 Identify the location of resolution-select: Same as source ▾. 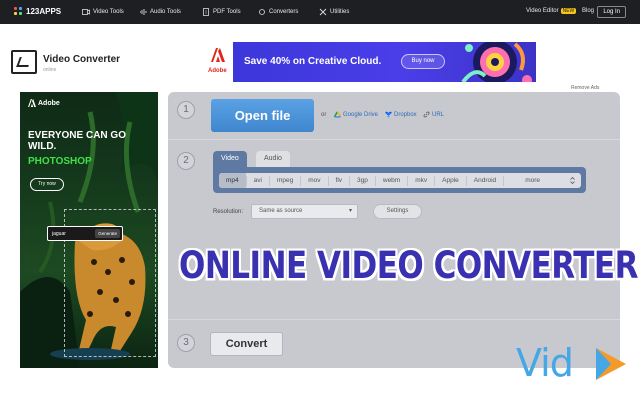
(304, 211).